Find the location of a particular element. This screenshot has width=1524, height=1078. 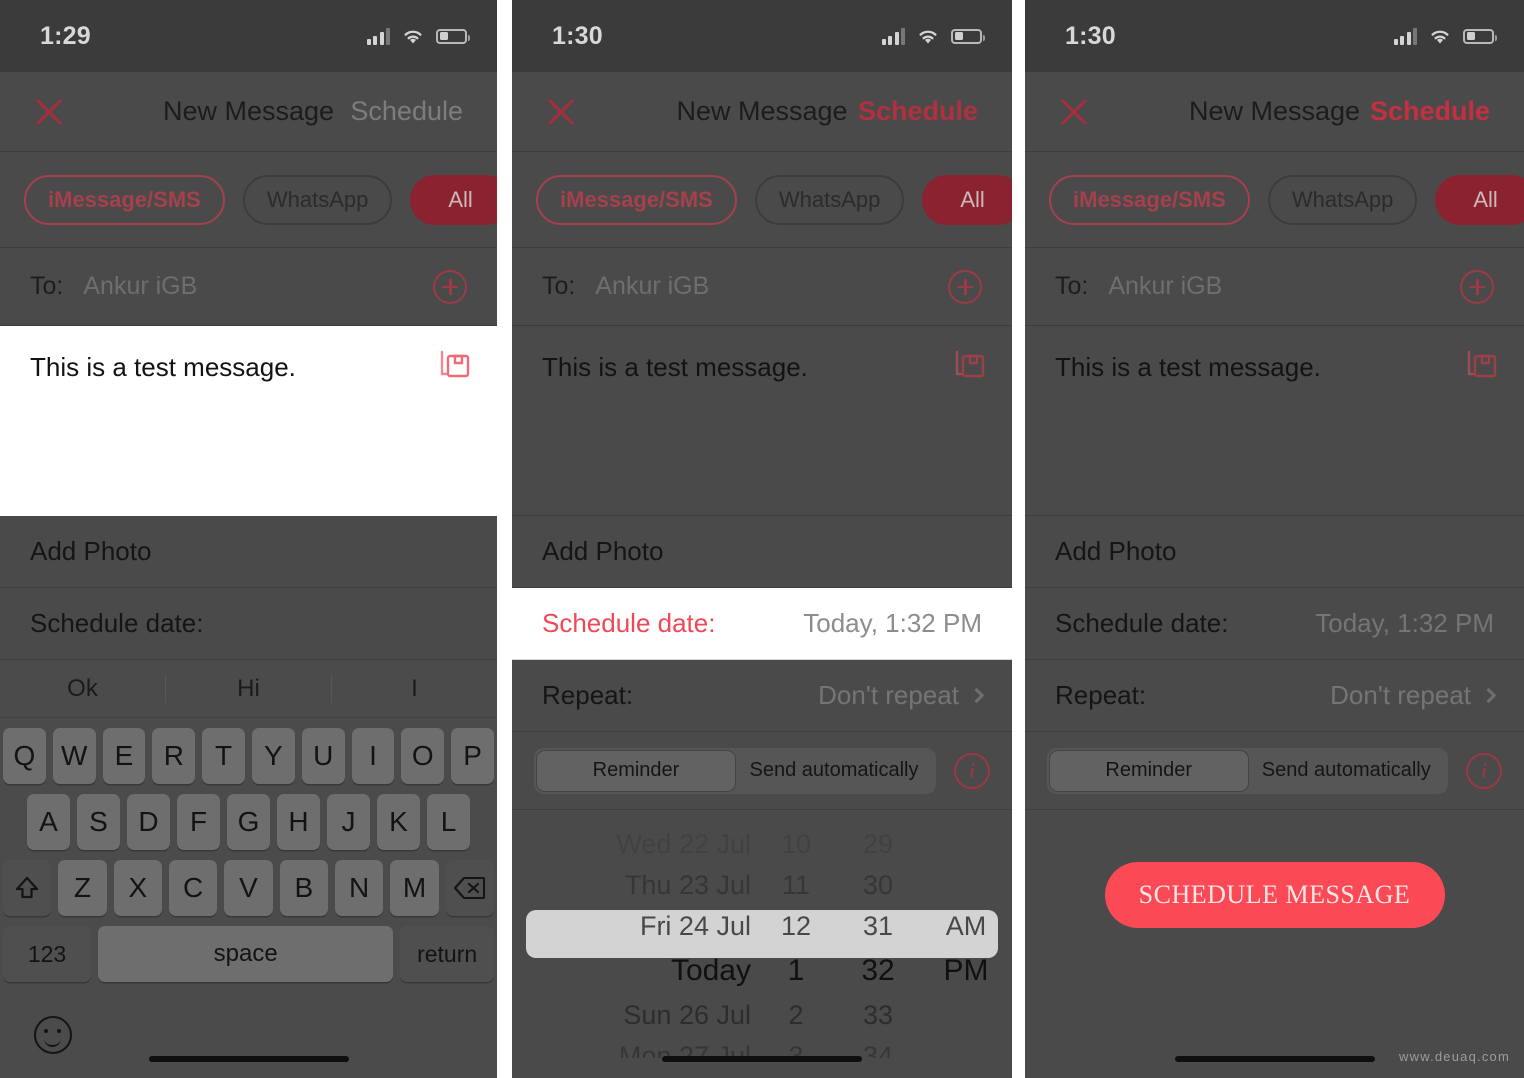

key-g: G is located at coordinates (248, 822).